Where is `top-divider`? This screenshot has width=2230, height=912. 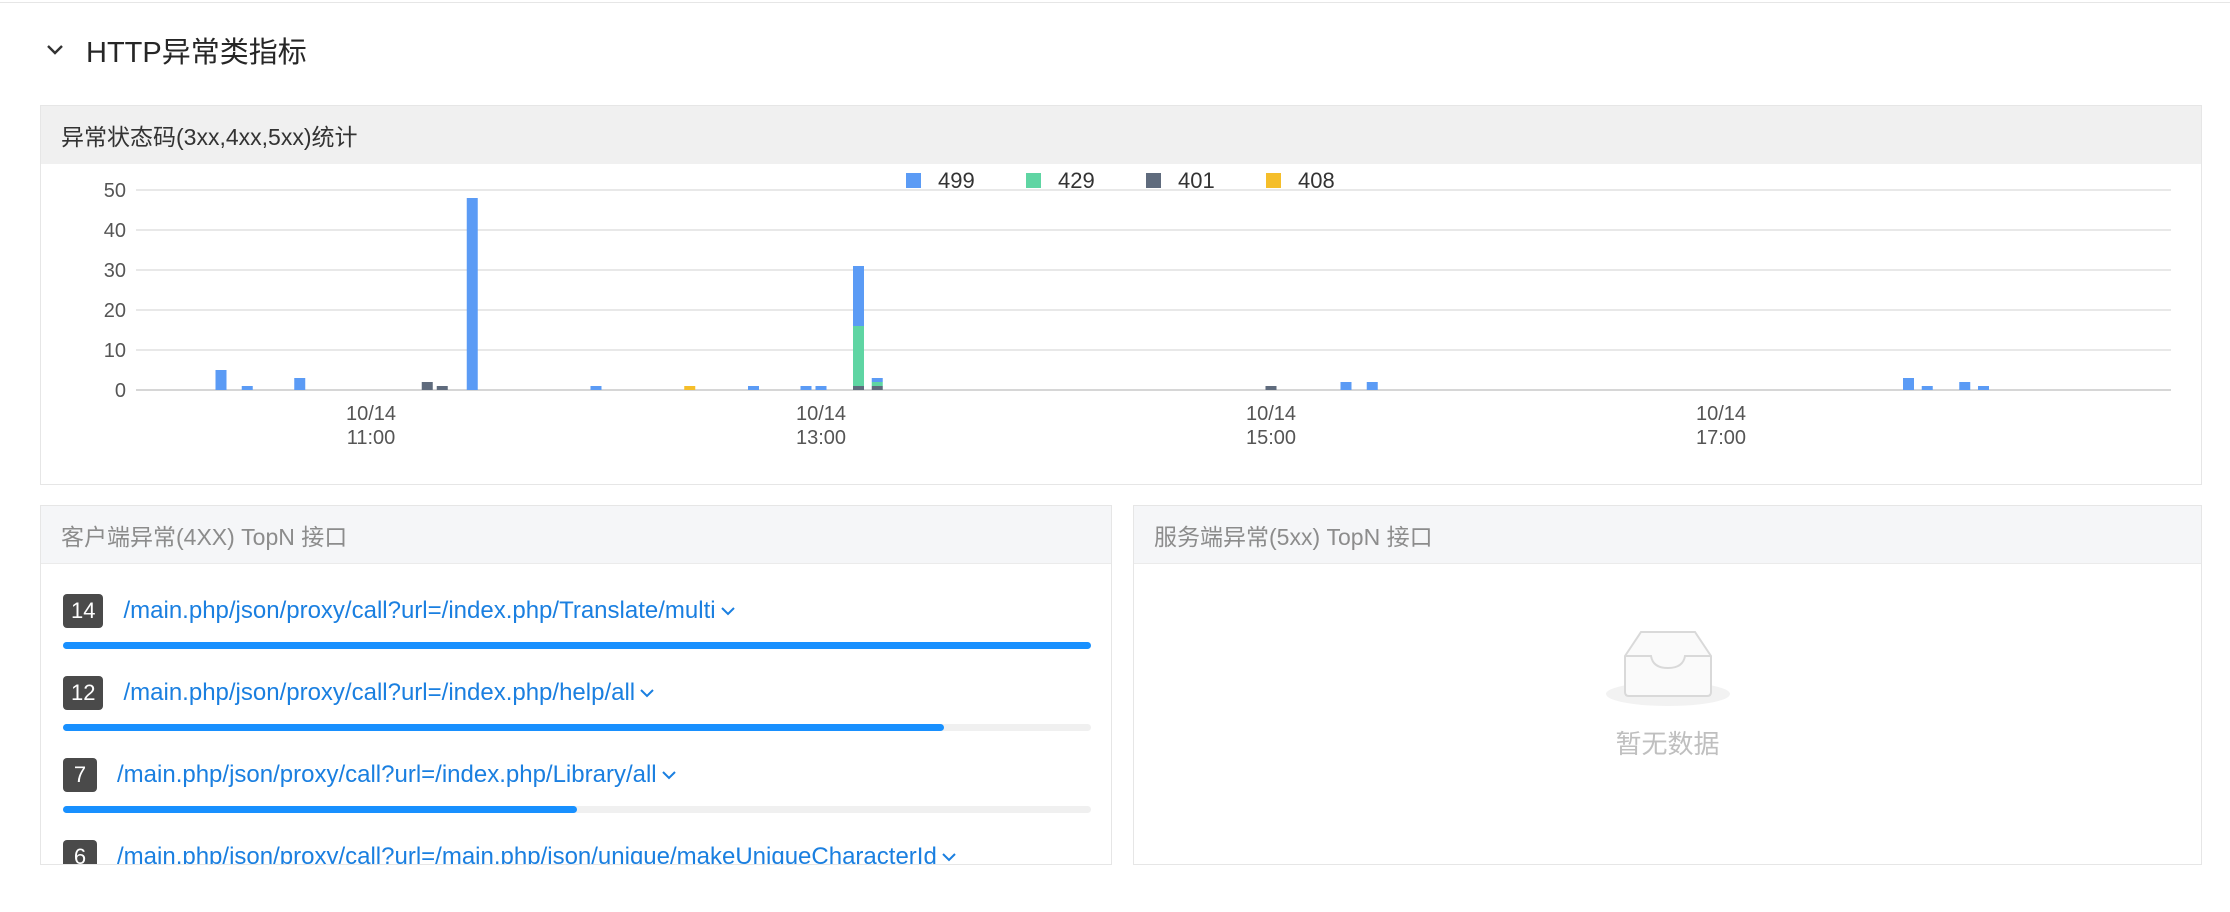 top-divider is located at coordinates (1115, 2).